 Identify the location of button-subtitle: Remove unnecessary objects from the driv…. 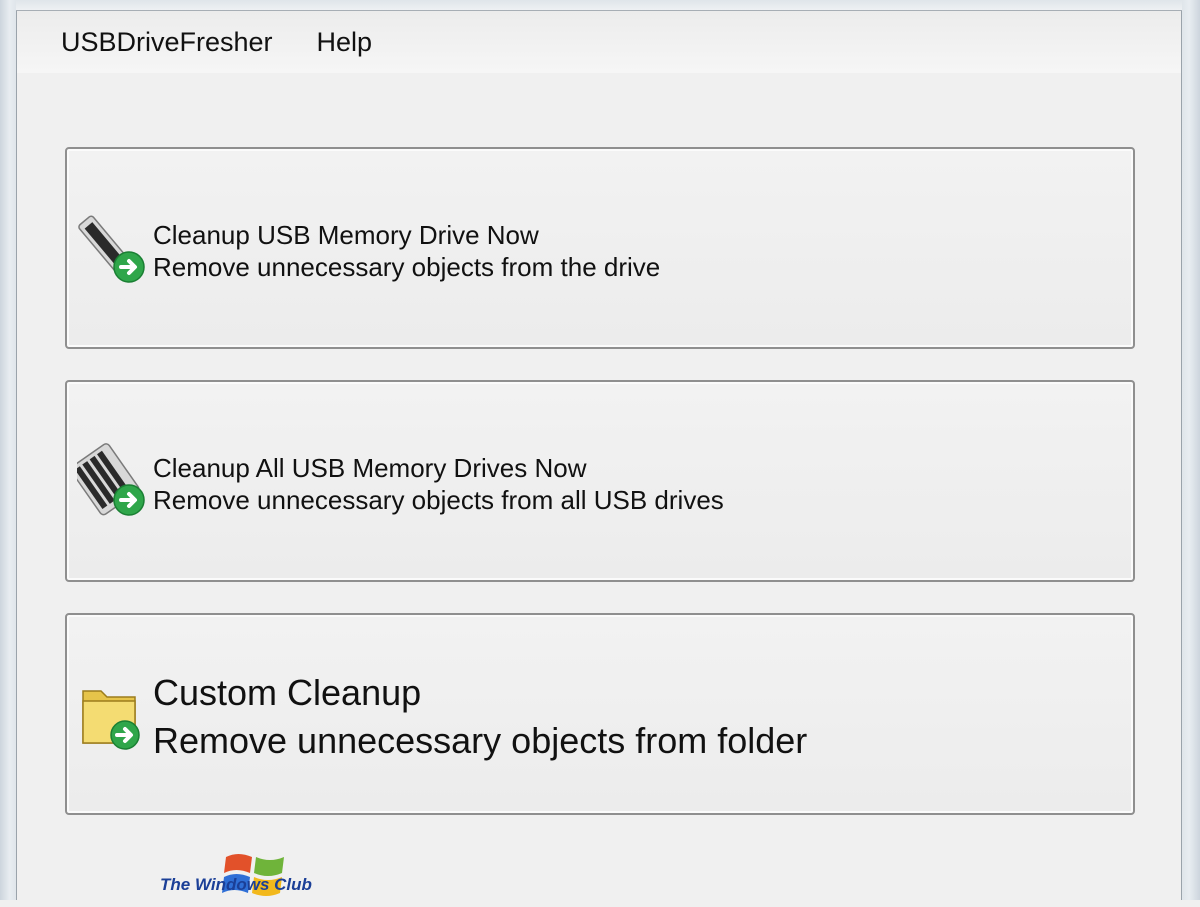
(407, 267).